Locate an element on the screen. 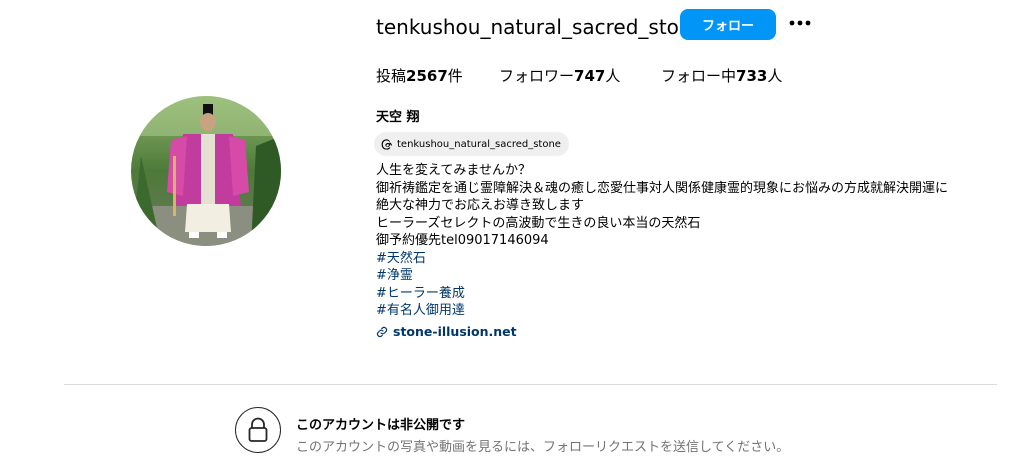  avatar-image is located at coordinates (206, 171).